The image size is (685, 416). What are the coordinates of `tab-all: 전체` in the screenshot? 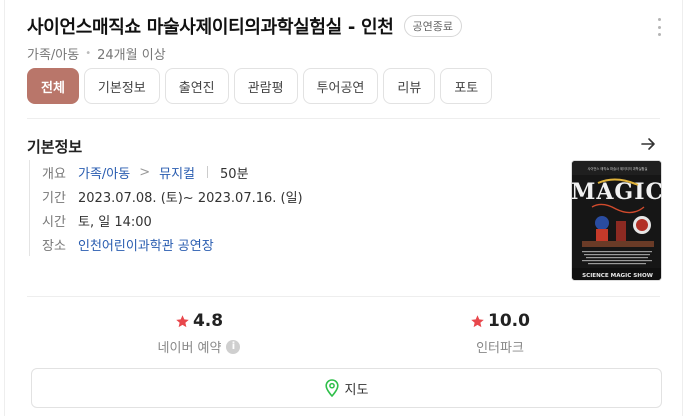 It's located at (53, 86).